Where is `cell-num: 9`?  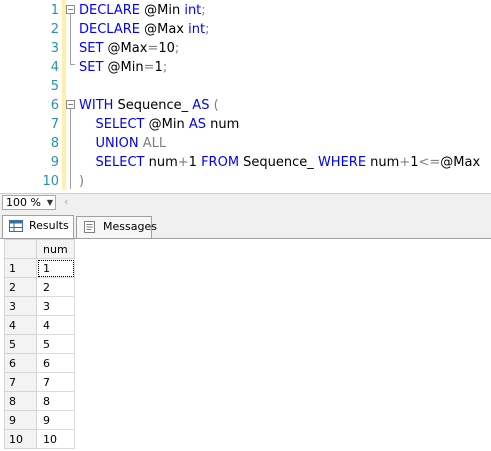
cell-num: 9 is located at coordinates (55, 420).